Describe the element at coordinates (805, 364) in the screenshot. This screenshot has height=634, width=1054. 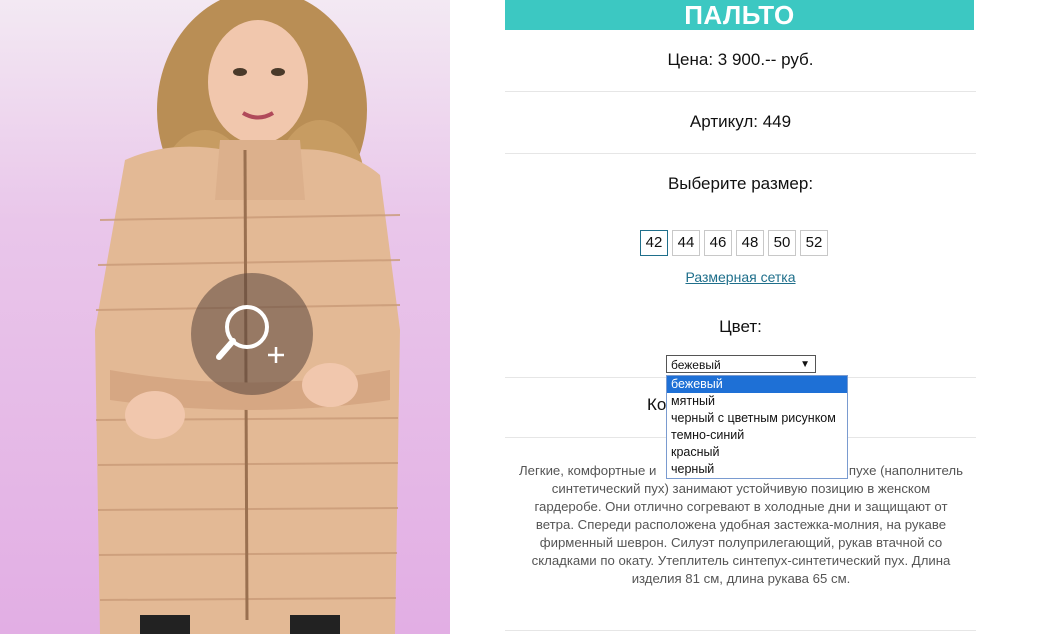
I see `triangle-down-icon: ▼` at that location.